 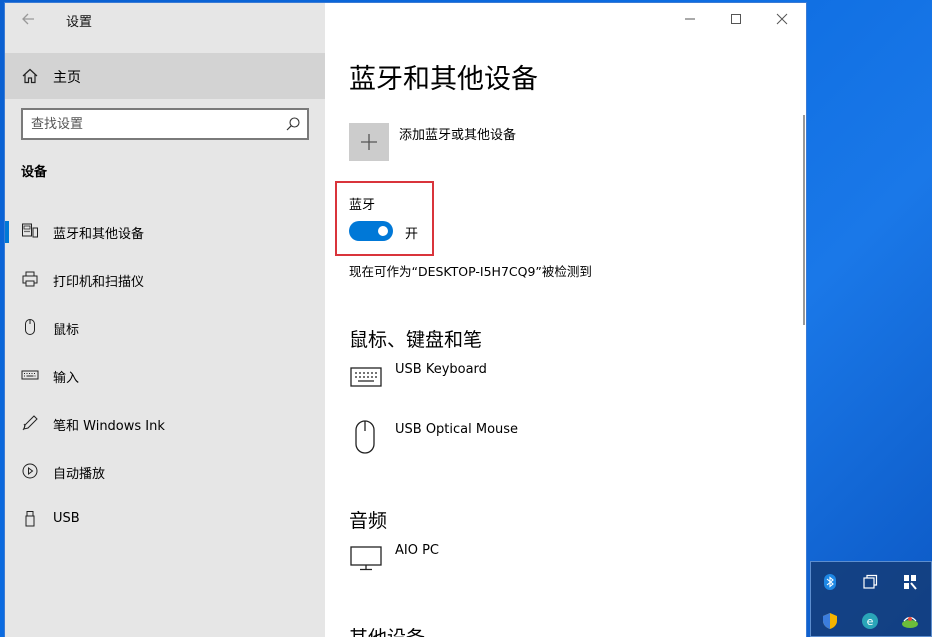 I want to click on section-heading-input-devices: 鼠标、键盘和笔, so click(x=416, y=340).